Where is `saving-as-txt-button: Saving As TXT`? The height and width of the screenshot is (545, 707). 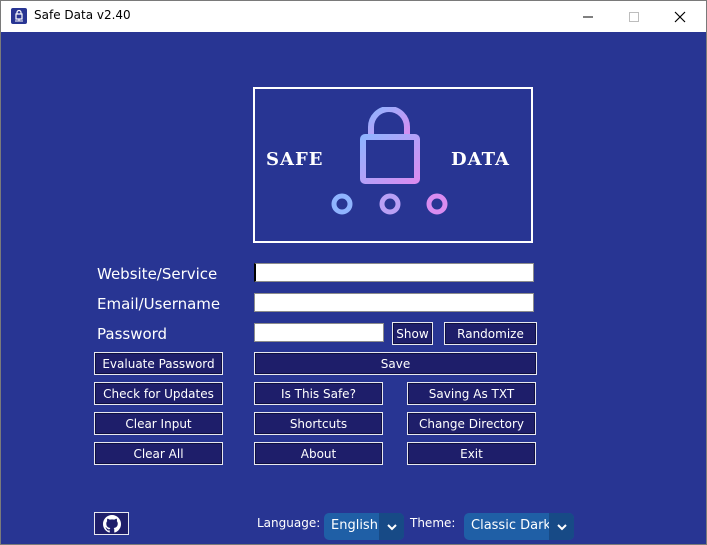
saving-as-txt-button: Saving As TXT is located at coordinates (471, 393).